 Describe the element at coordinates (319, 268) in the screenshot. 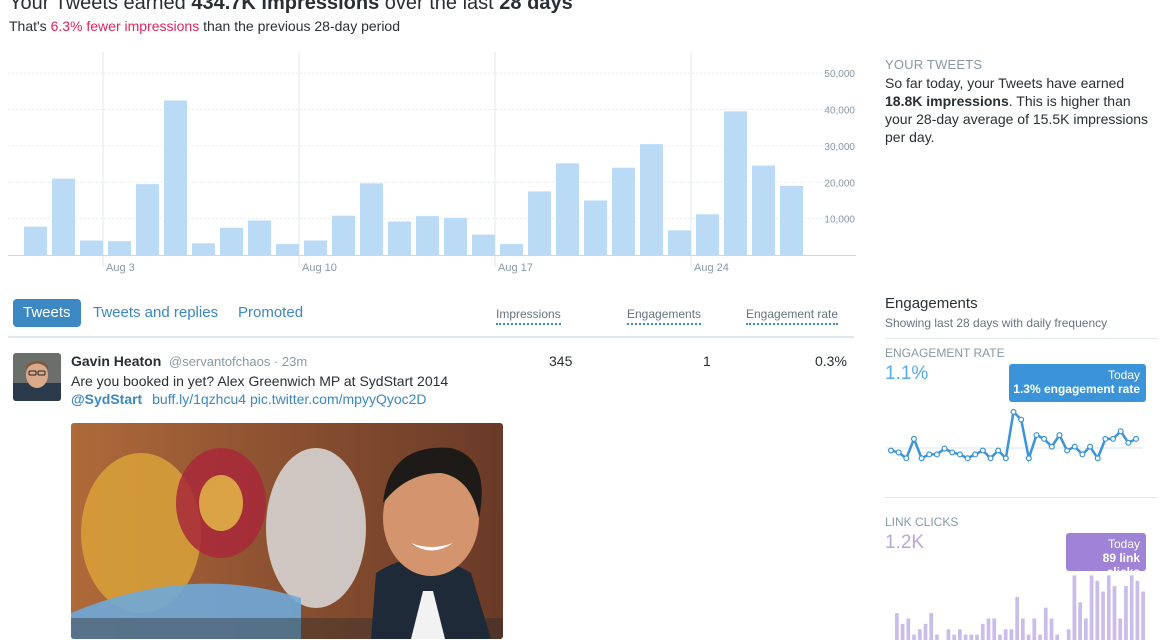

I see `x-tick-label: Aug 10` at that location.